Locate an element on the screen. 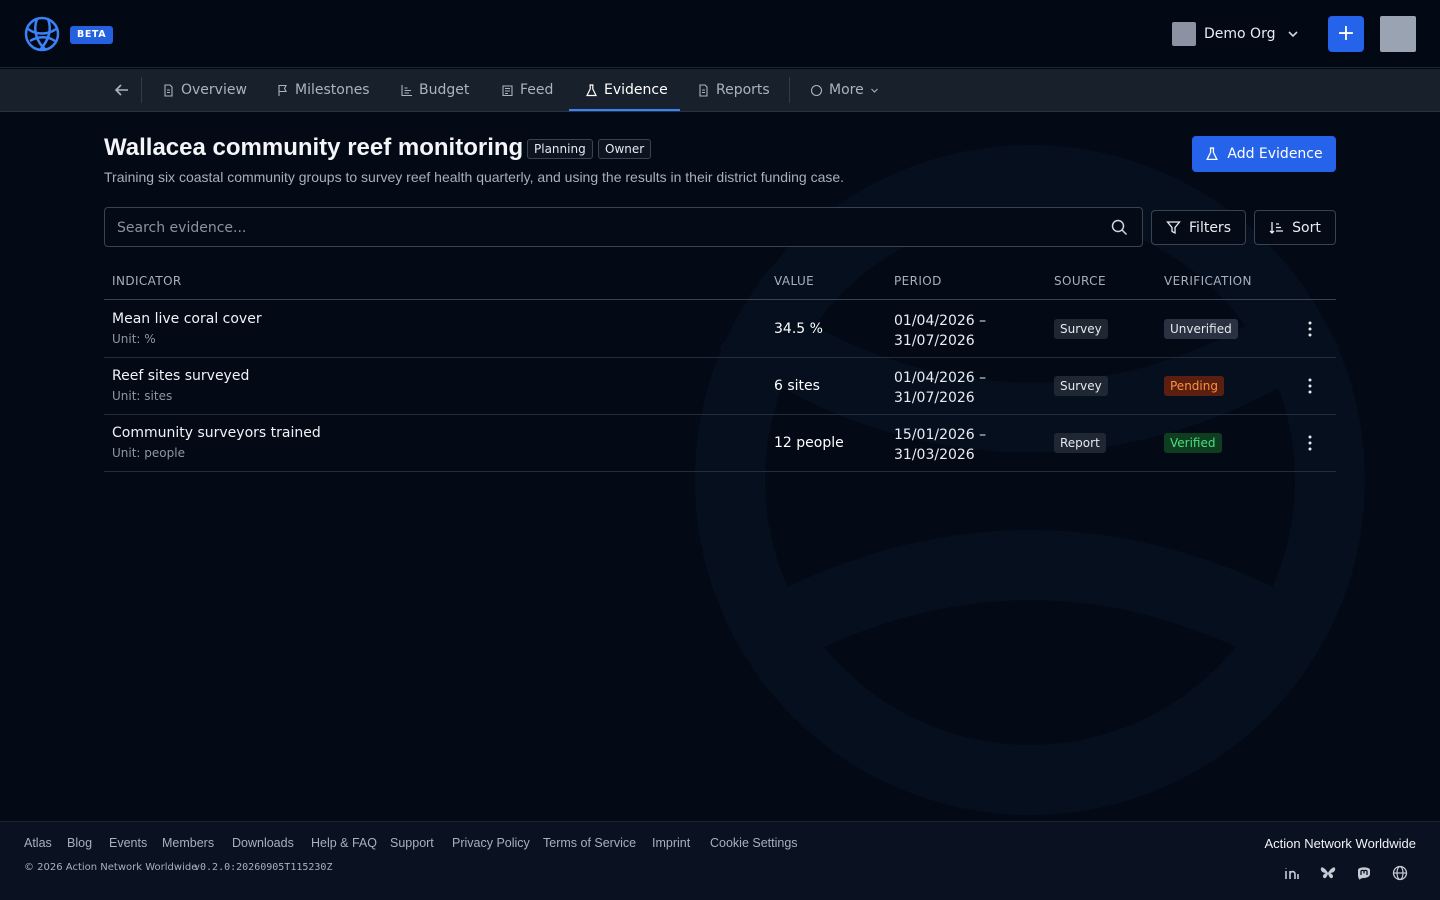 This screenshot has width=1440, height=900. search-box is located at coordinates (623, 227).